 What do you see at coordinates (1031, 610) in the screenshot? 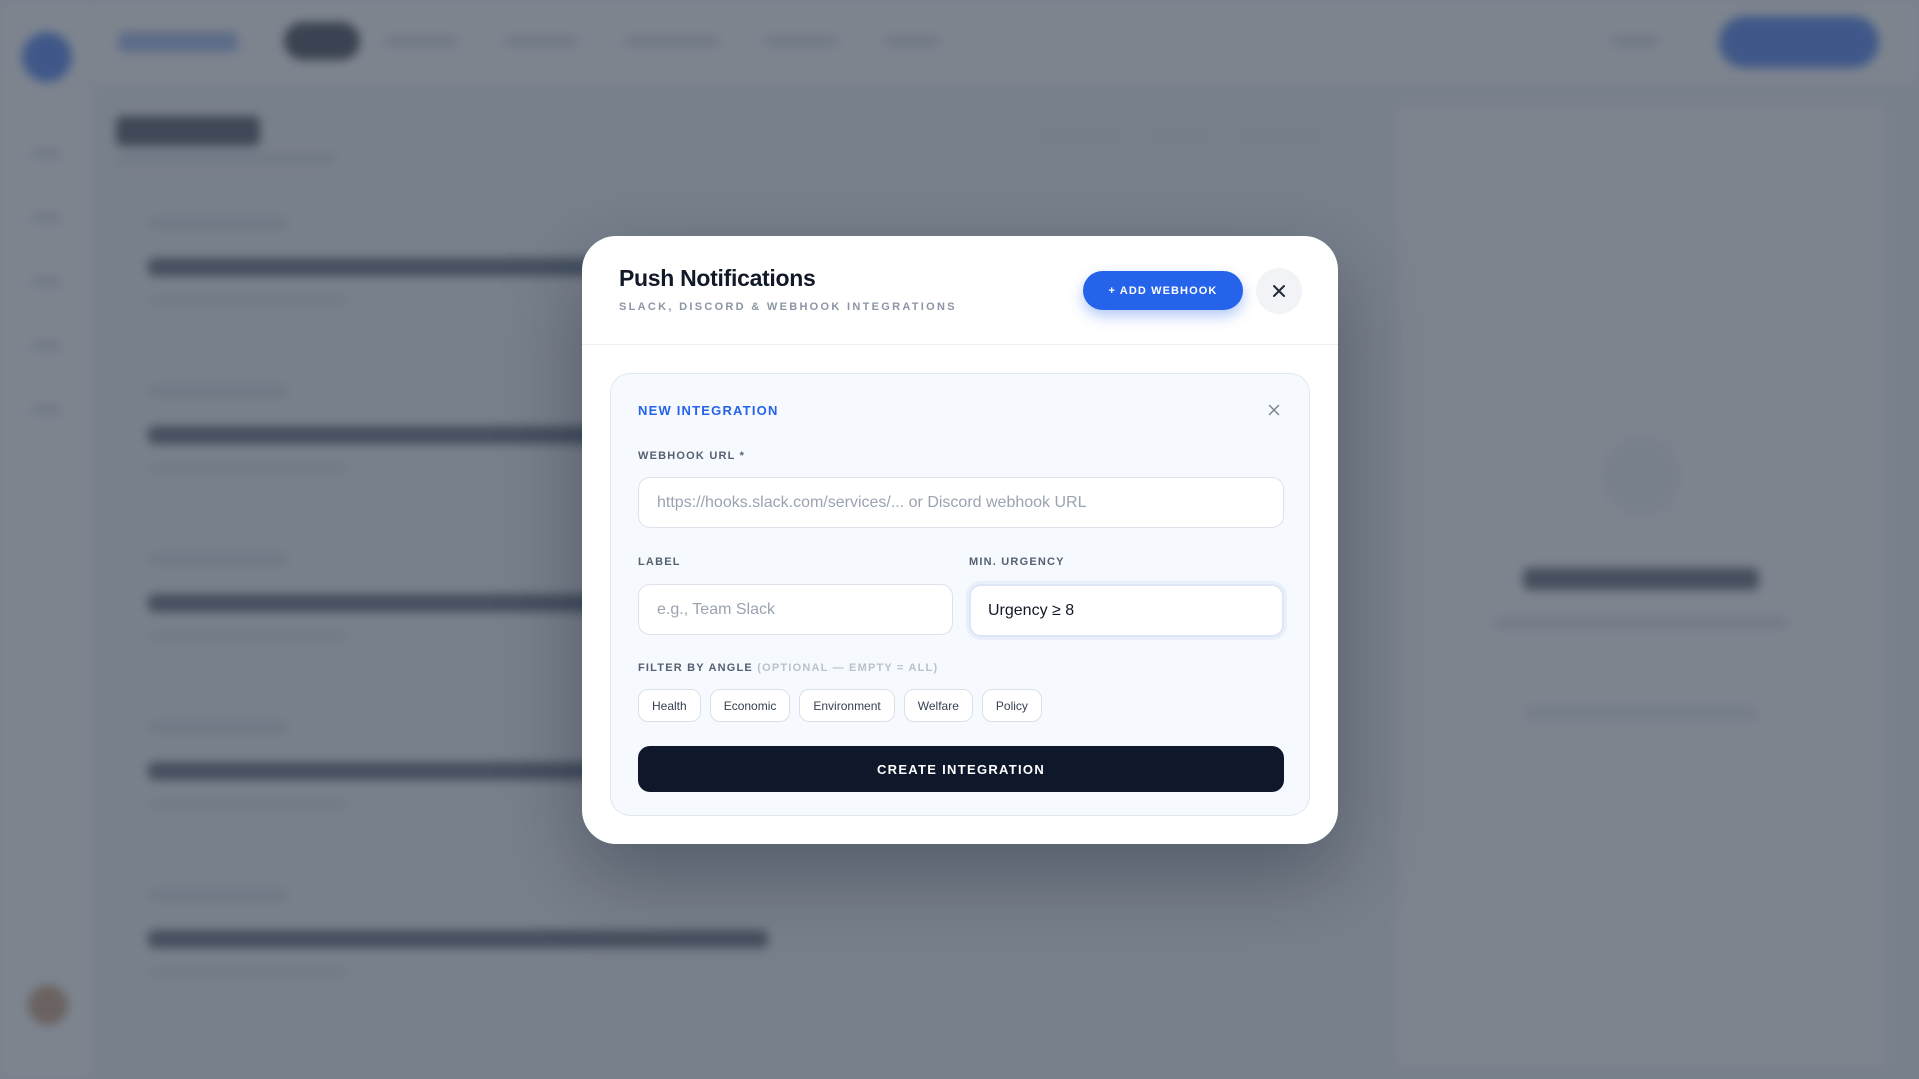
I see `min-urgency-value: Urgency ≥ 8` at bounding box center [1031, 610].